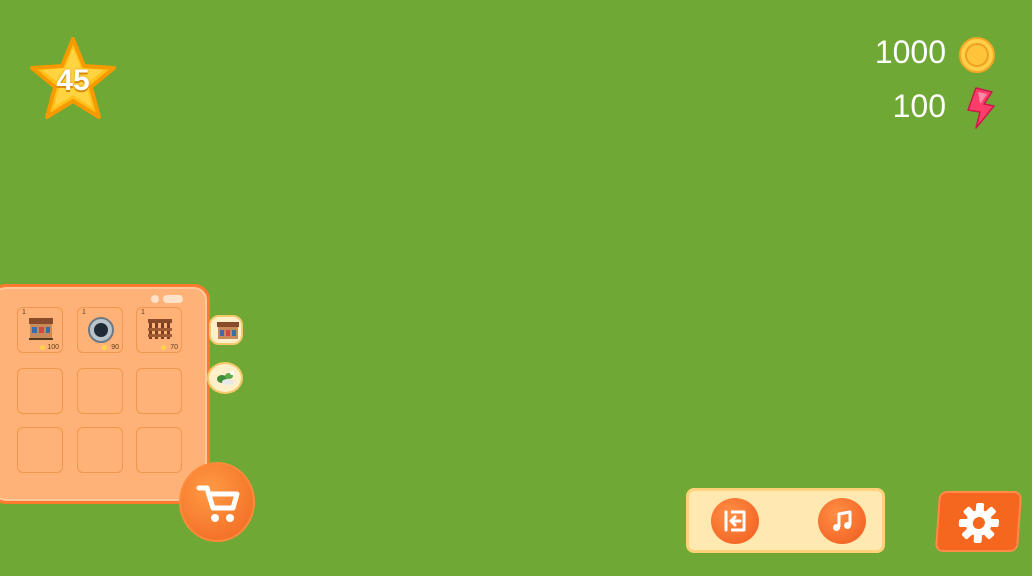 The width and height of the screenshot is (1032, 576). I want to click on decoration-category-button, so click(225, 378).